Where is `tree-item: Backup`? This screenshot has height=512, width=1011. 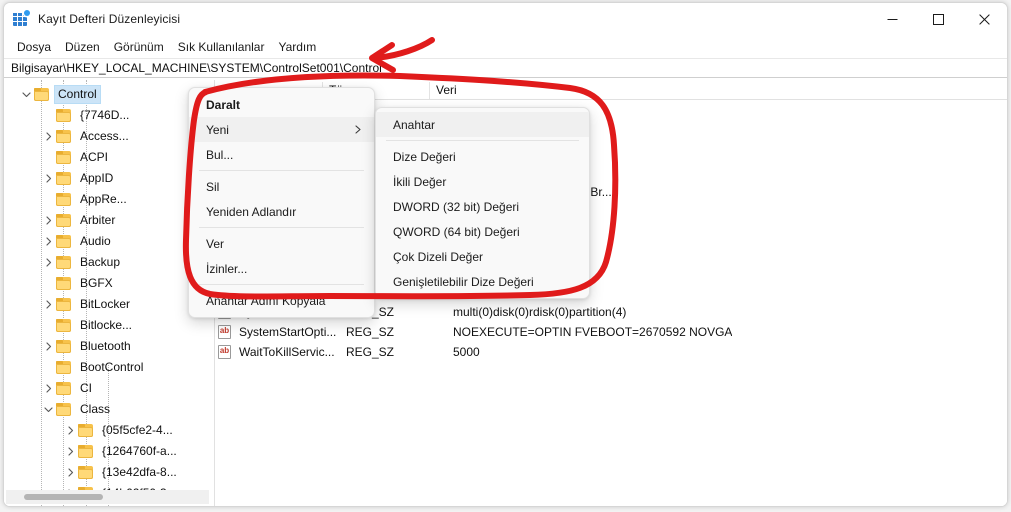
tree-item: Backup is located at coordinates (109, 262).